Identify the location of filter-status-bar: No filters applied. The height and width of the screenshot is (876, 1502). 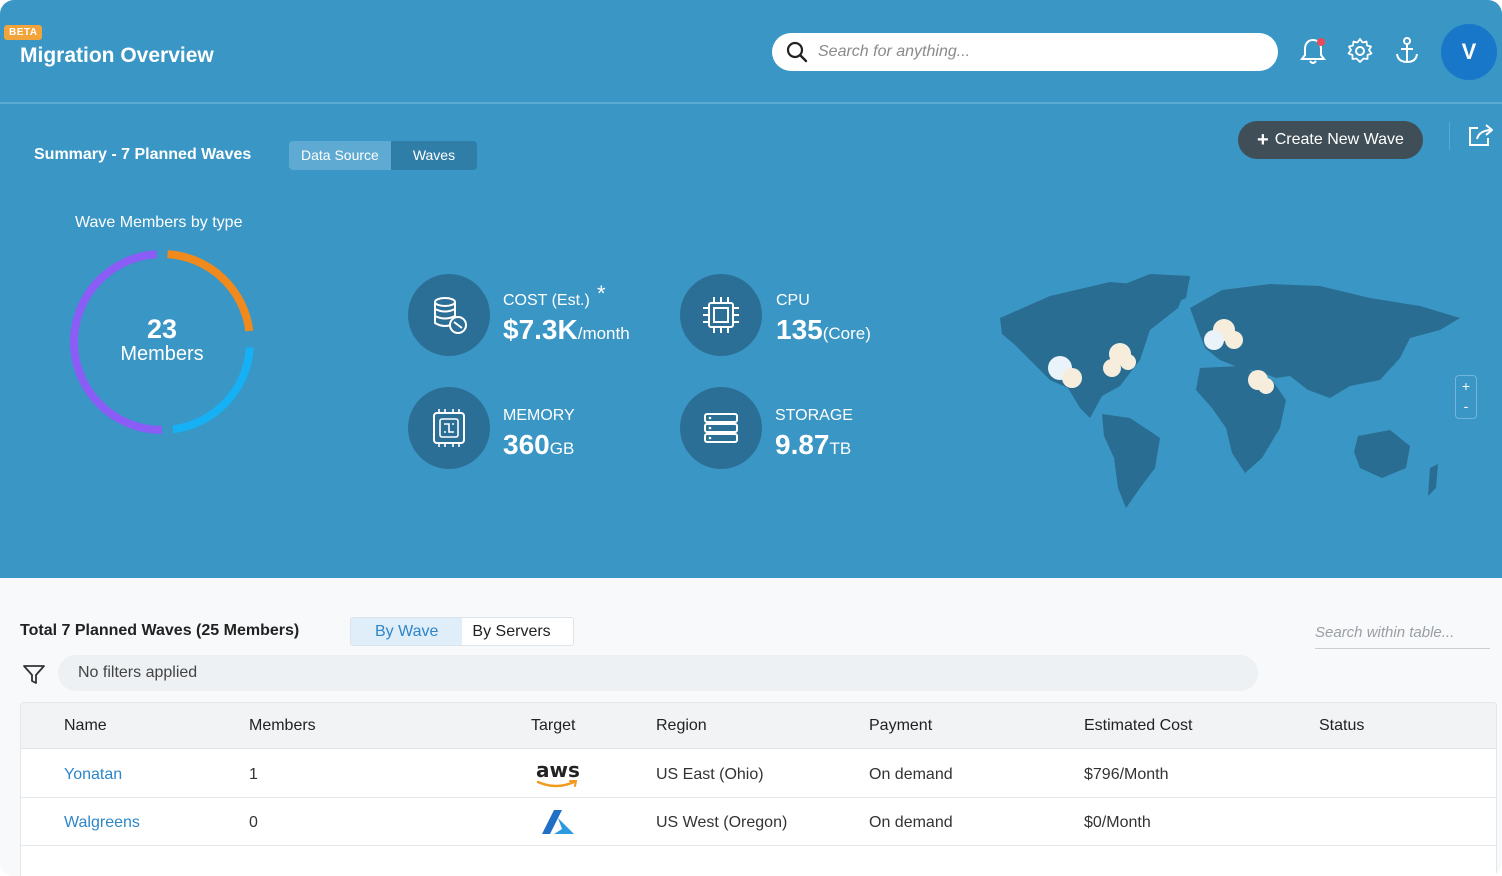
(658, 673).